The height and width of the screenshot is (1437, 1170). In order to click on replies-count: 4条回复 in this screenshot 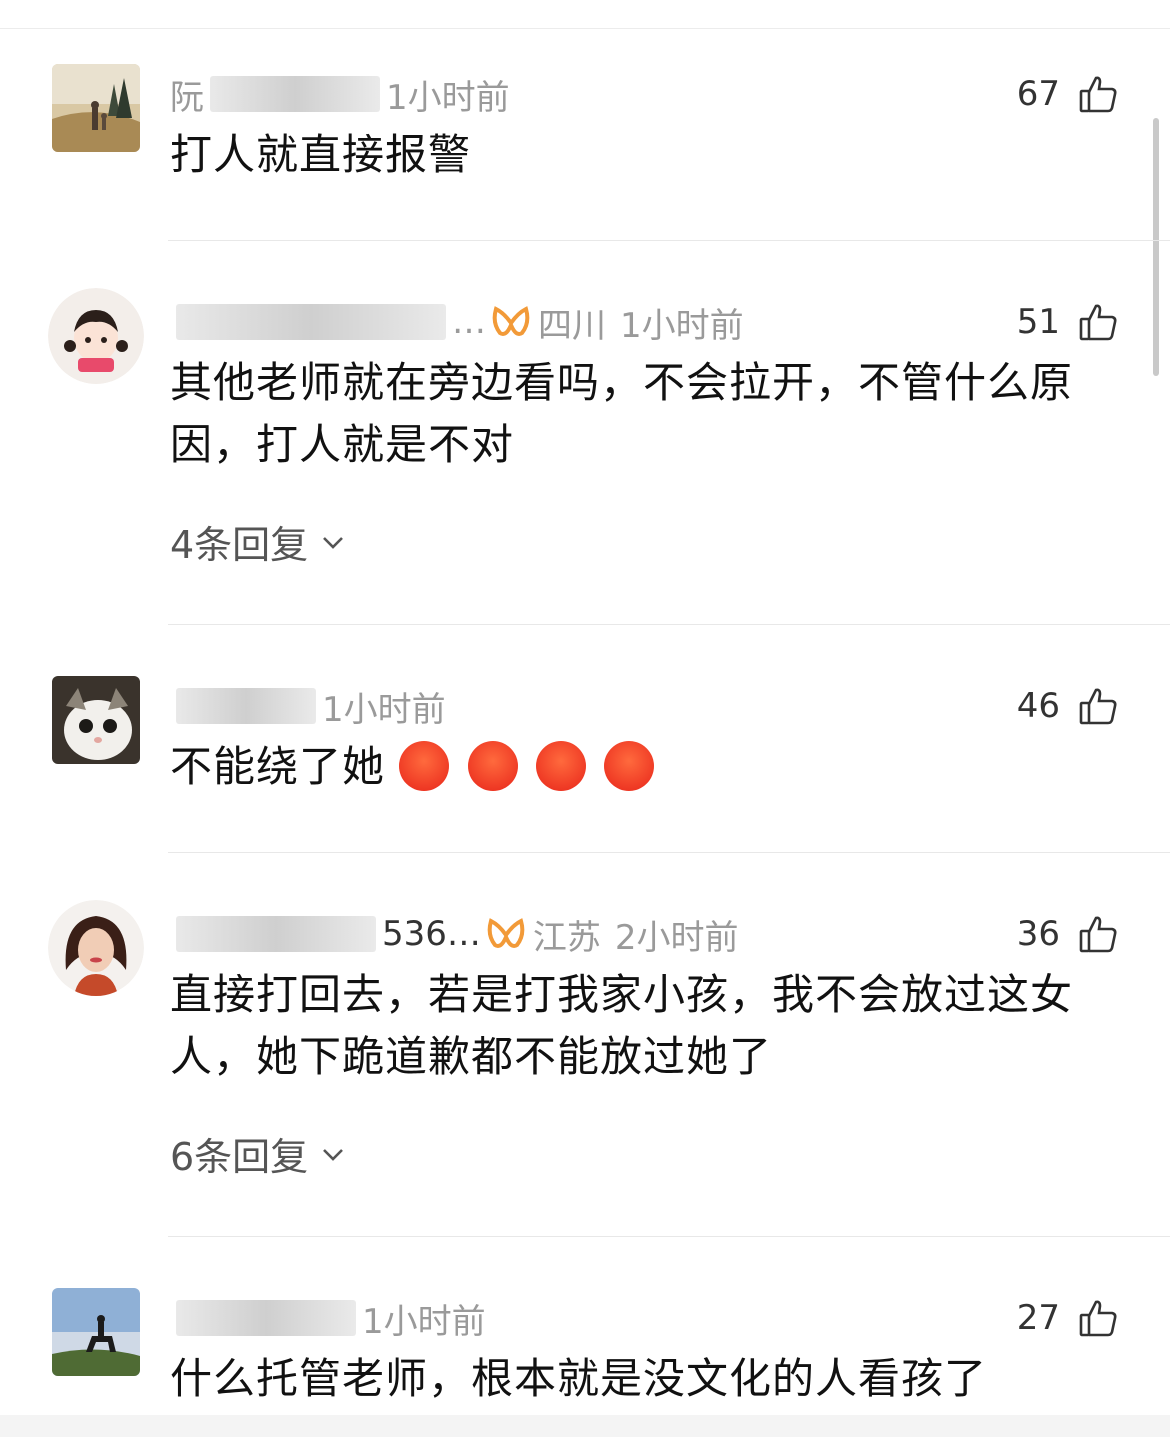, I will do `click(239, 545)`.